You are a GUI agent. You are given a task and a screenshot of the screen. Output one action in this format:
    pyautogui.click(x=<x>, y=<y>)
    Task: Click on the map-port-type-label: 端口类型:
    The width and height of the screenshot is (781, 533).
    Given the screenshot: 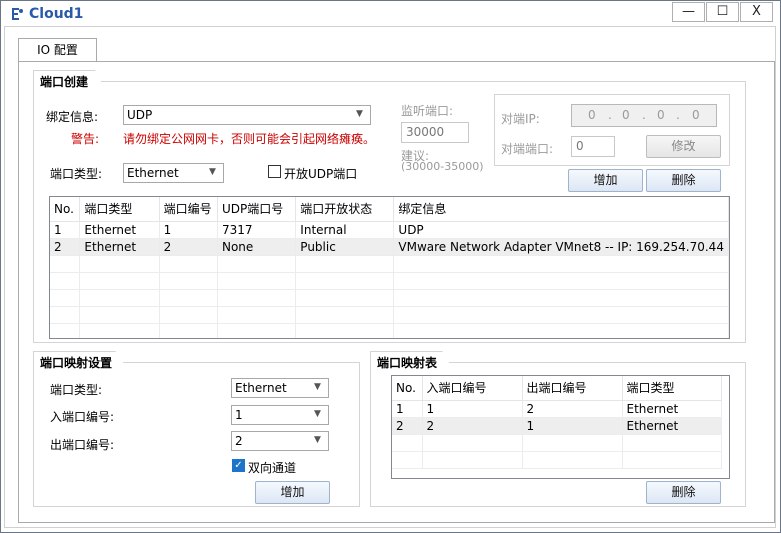 What is the action you would take?
    pyautogui.click(x=76, y=390)
    